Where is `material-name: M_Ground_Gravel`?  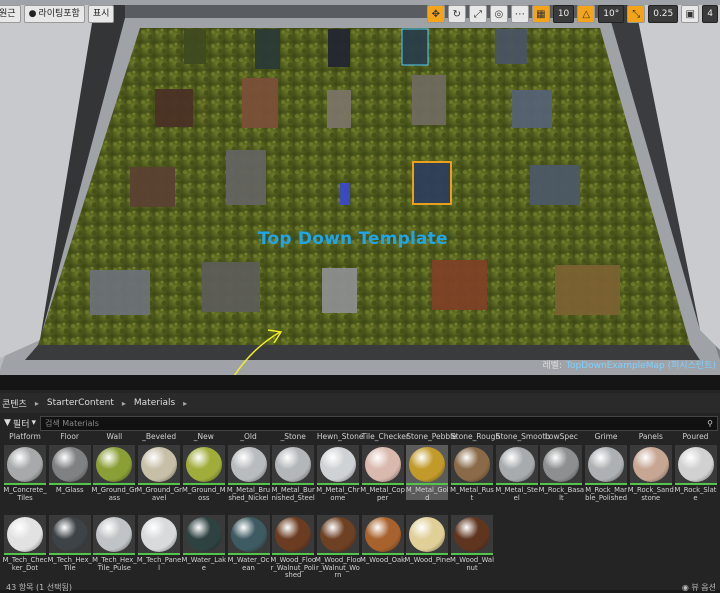
material-name: M_Ground_Gravel is located at coordinates (159, 494).